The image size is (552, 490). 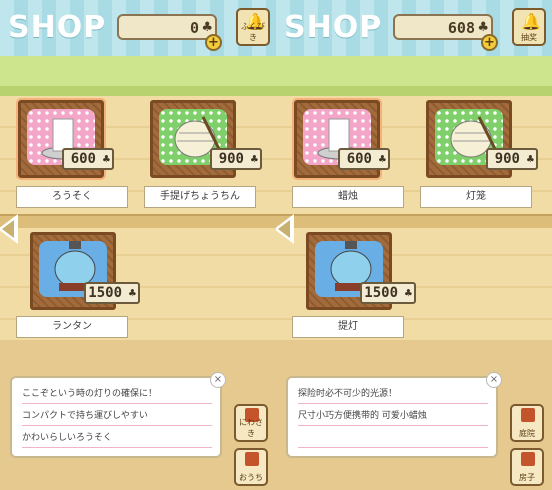 What do you see at coordinates (194, 28) in the screenshot?
I see `clover-count: 0` at bounding box center [194, 28].